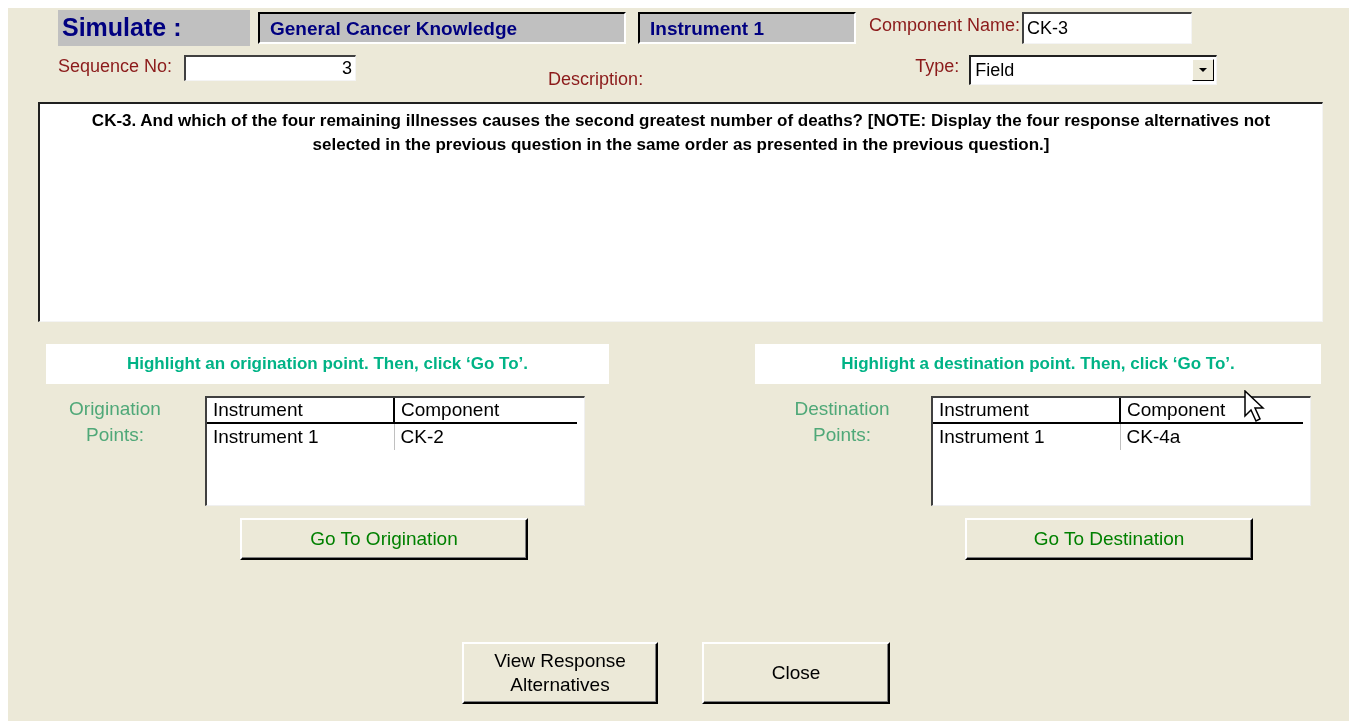 This screenshot has height=721, width=1349. I want to click on field-label: Component Name:, so click(945, 25).